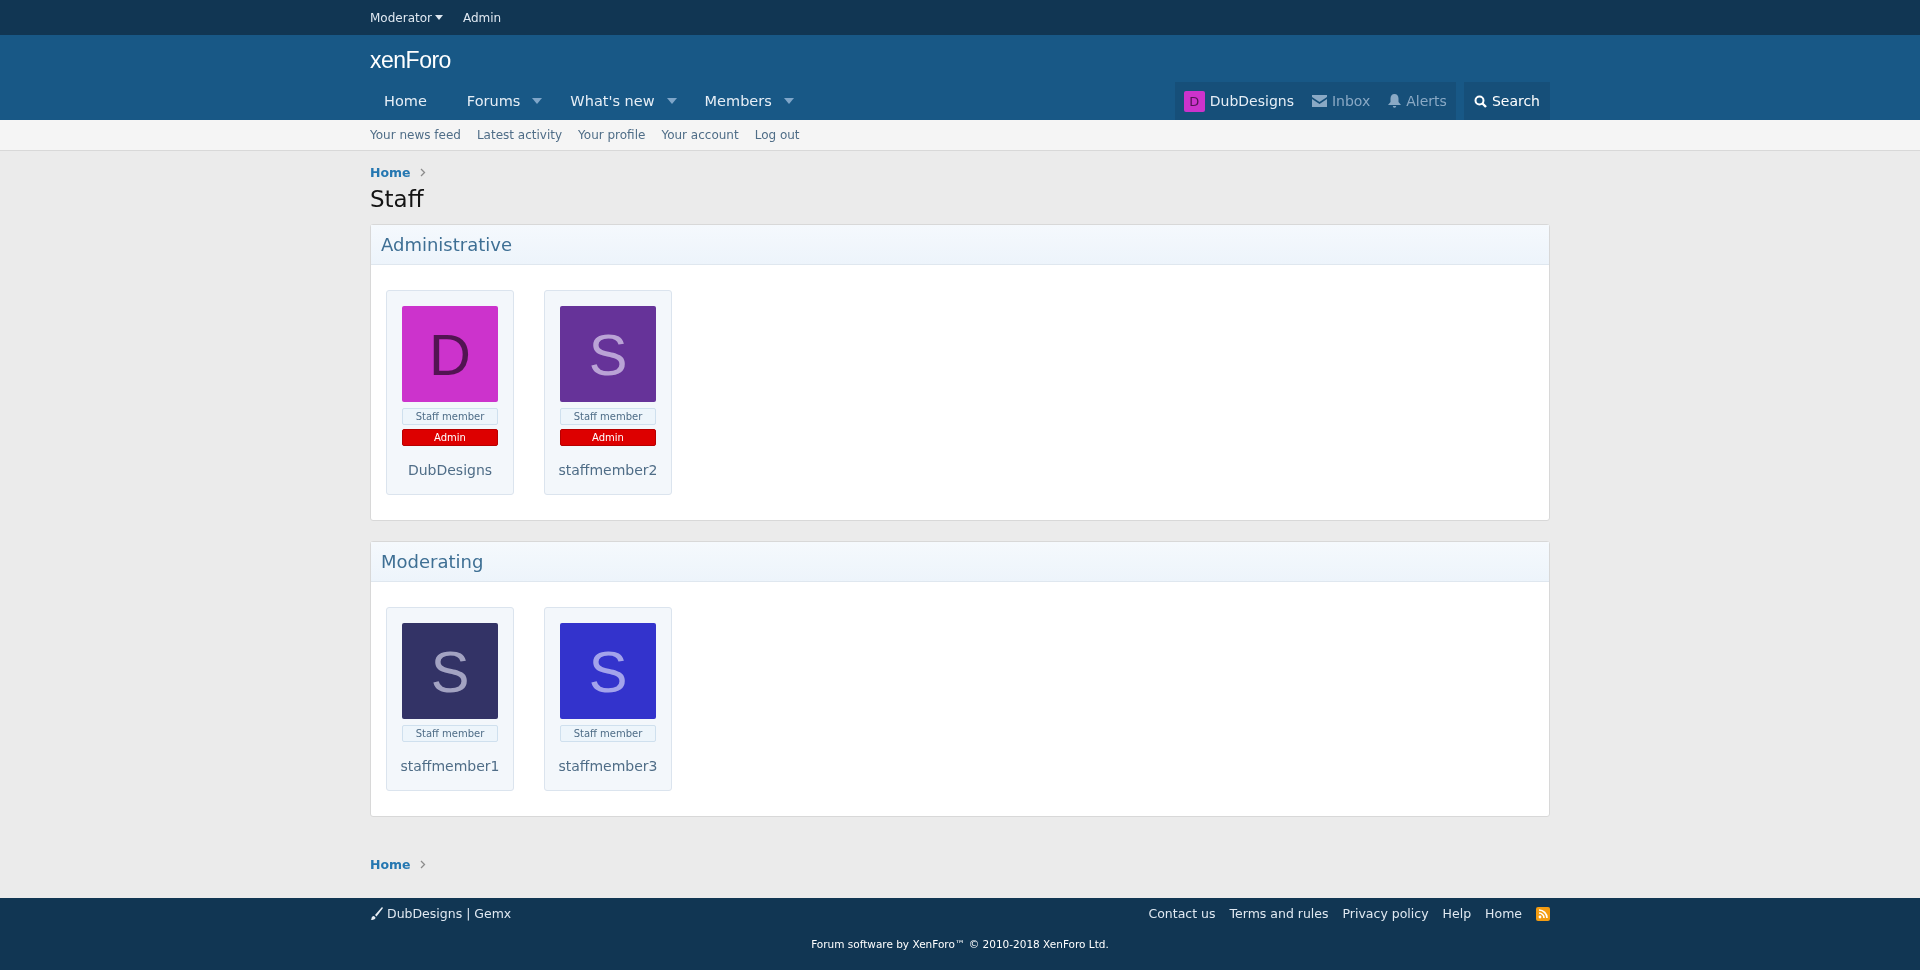 The width and height of the screenshot is (1920, 970). What do you see at coordinates (1251, 101) in the screenshot?
I see `account-name: DubDesigns` at bounding box center [1251, 101].